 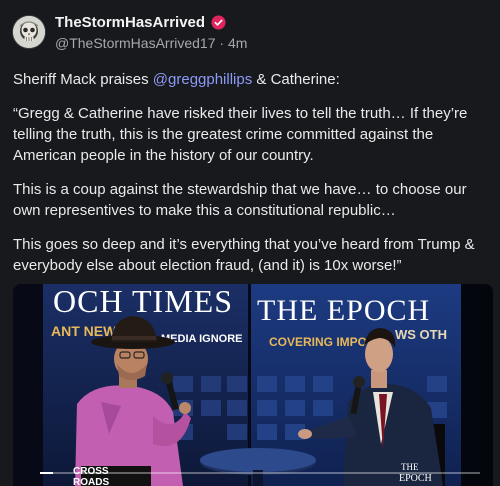 I want to click on skull-avatar-icon, so click(x=29, y=32).